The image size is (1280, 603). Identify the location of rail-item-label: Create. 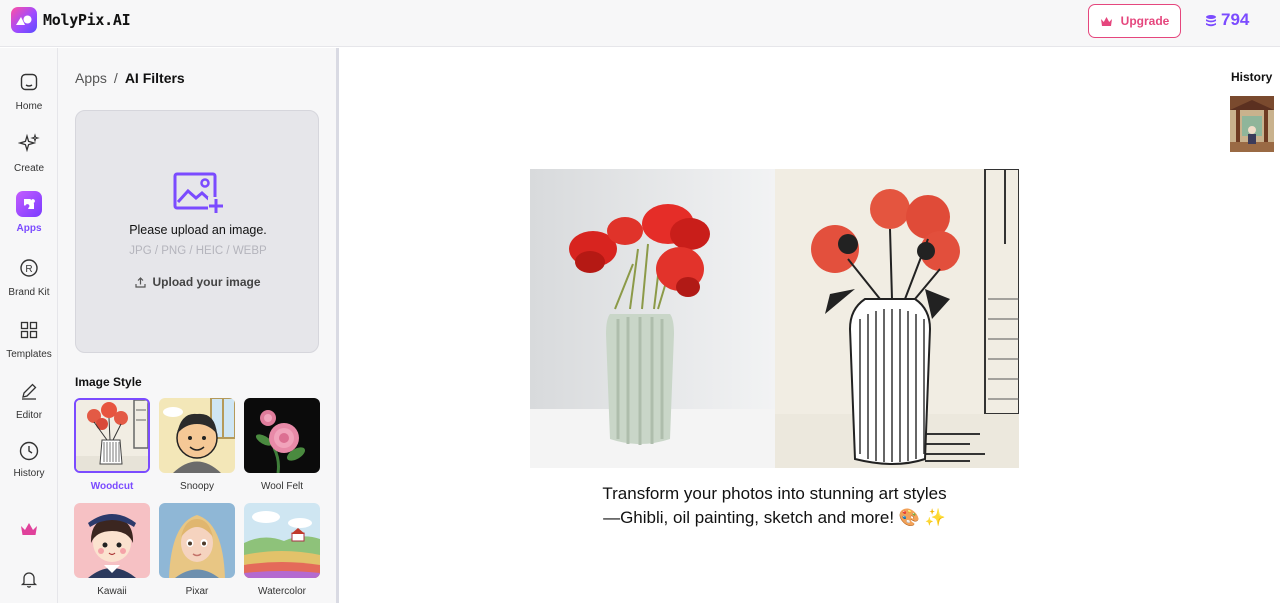
(28, 168).